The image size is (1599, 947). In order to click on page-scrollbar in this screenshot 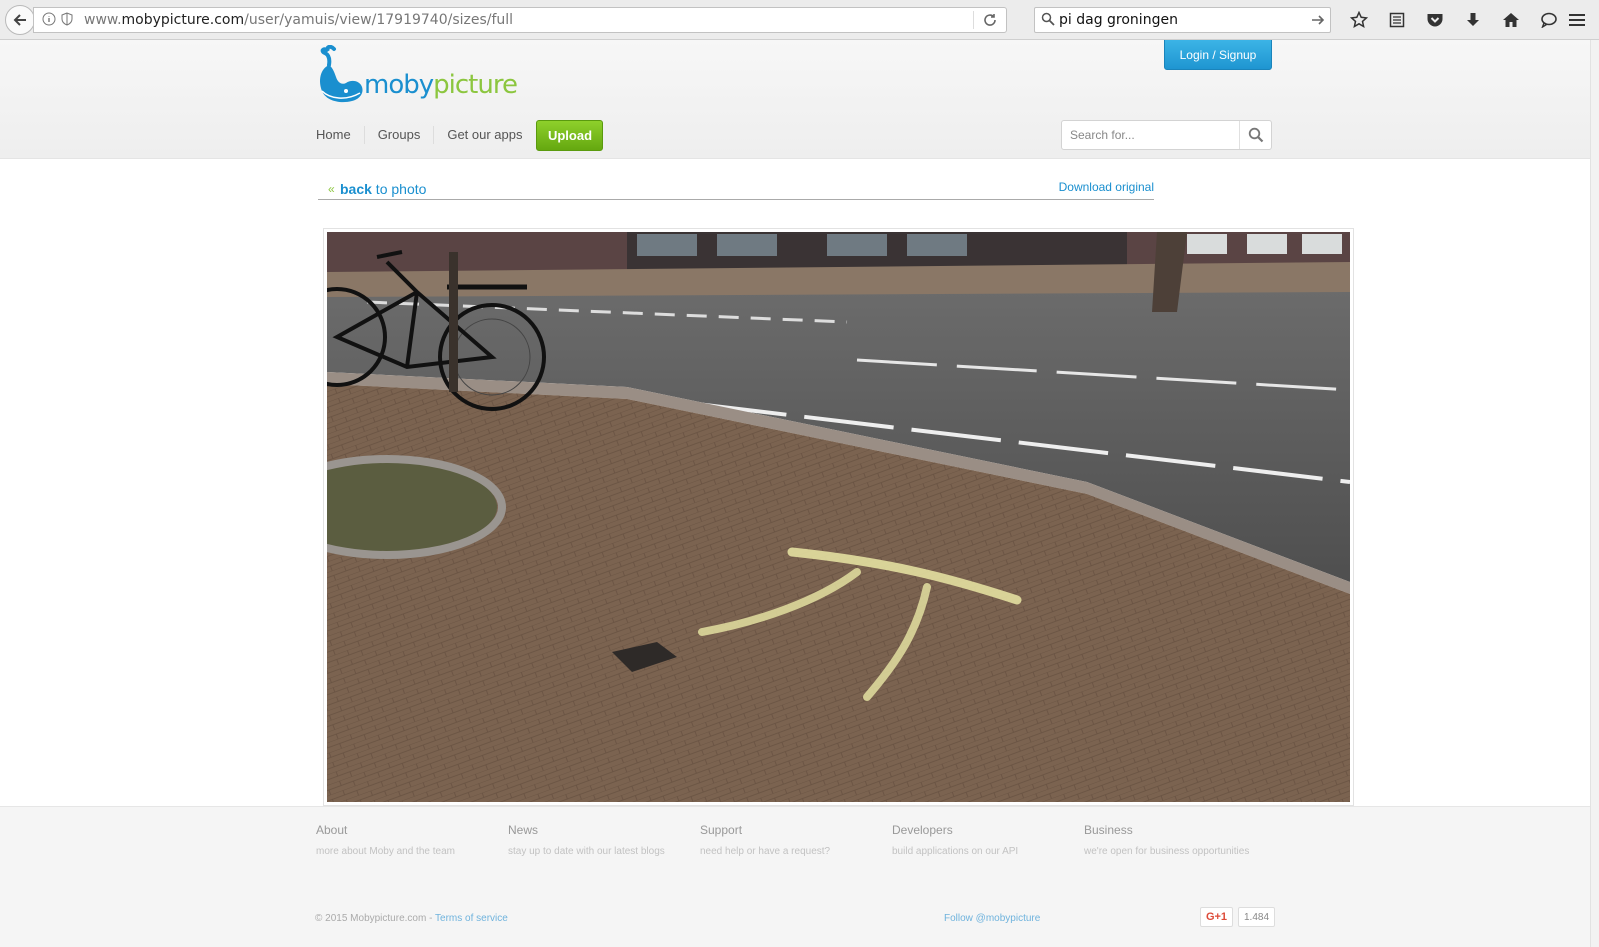, I will do `click(1594, 493)`.